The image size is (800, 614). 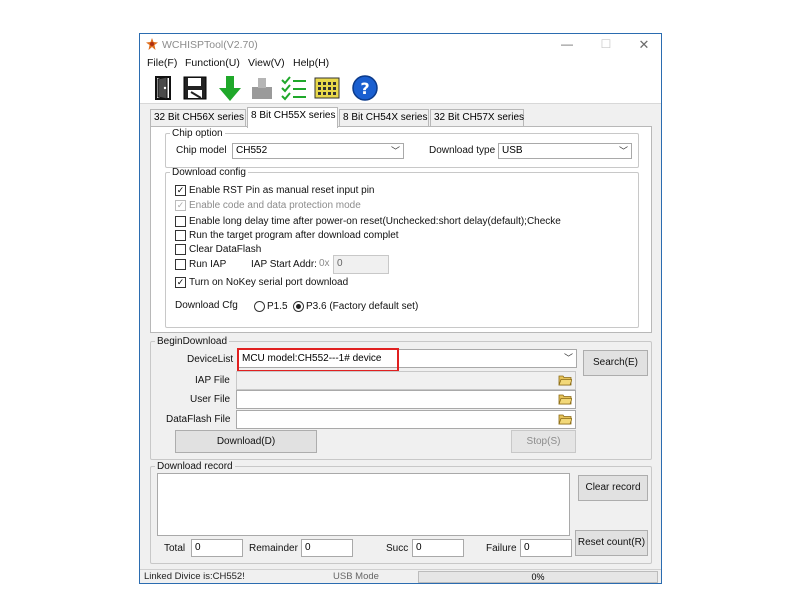 What do you see at coordinates (198, 118) in the screenshot?
I see `tab-ch56x: 32 Bit CH56X series` at bounding box center [198, 118].